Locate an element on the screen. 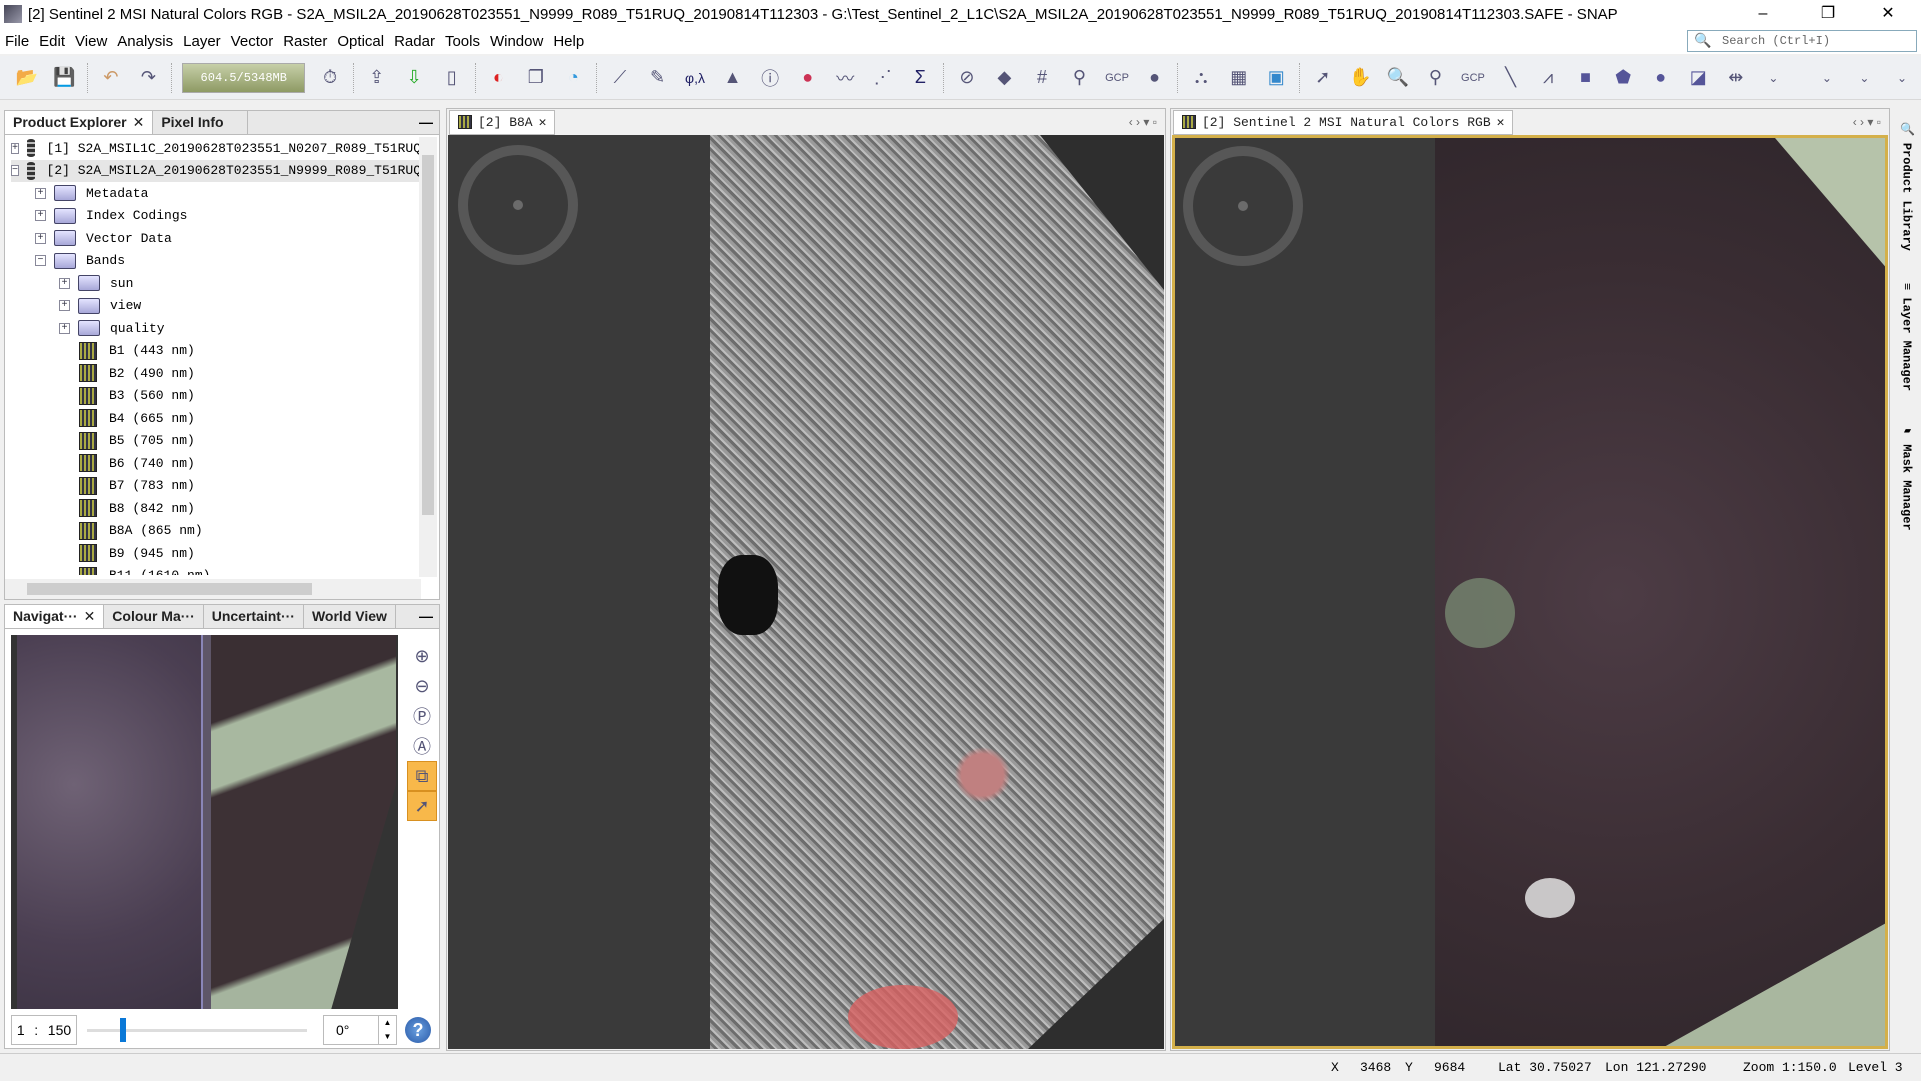  polyline-tool-icon: ⩘ is located at coordinates (1548, 78).